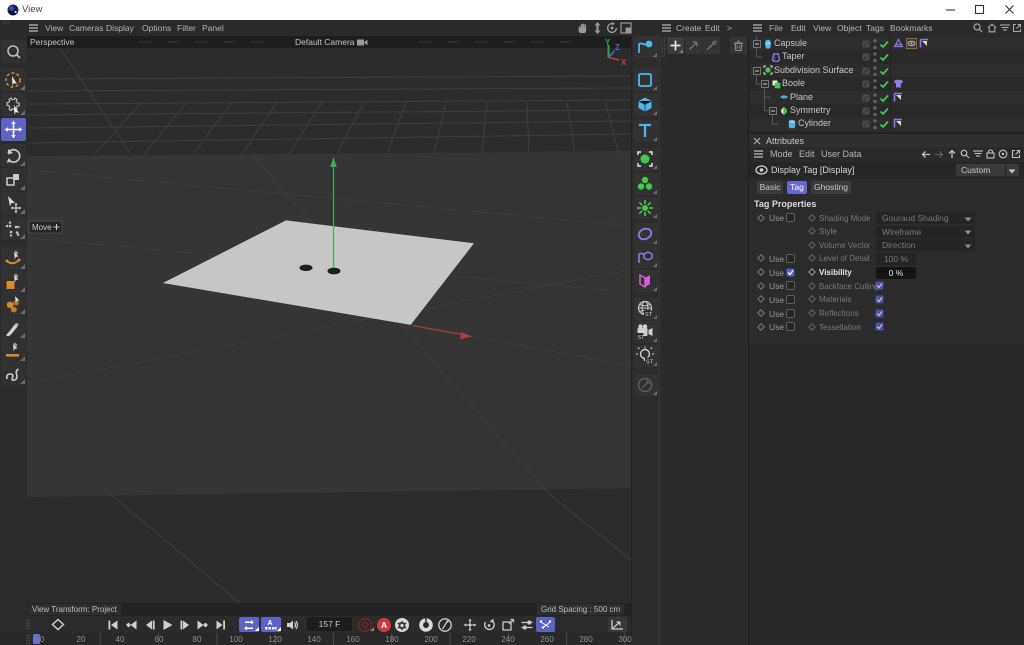 This screenshot has width=1024, height=645. I want to click on svg-text: Move, so click(42, 227).